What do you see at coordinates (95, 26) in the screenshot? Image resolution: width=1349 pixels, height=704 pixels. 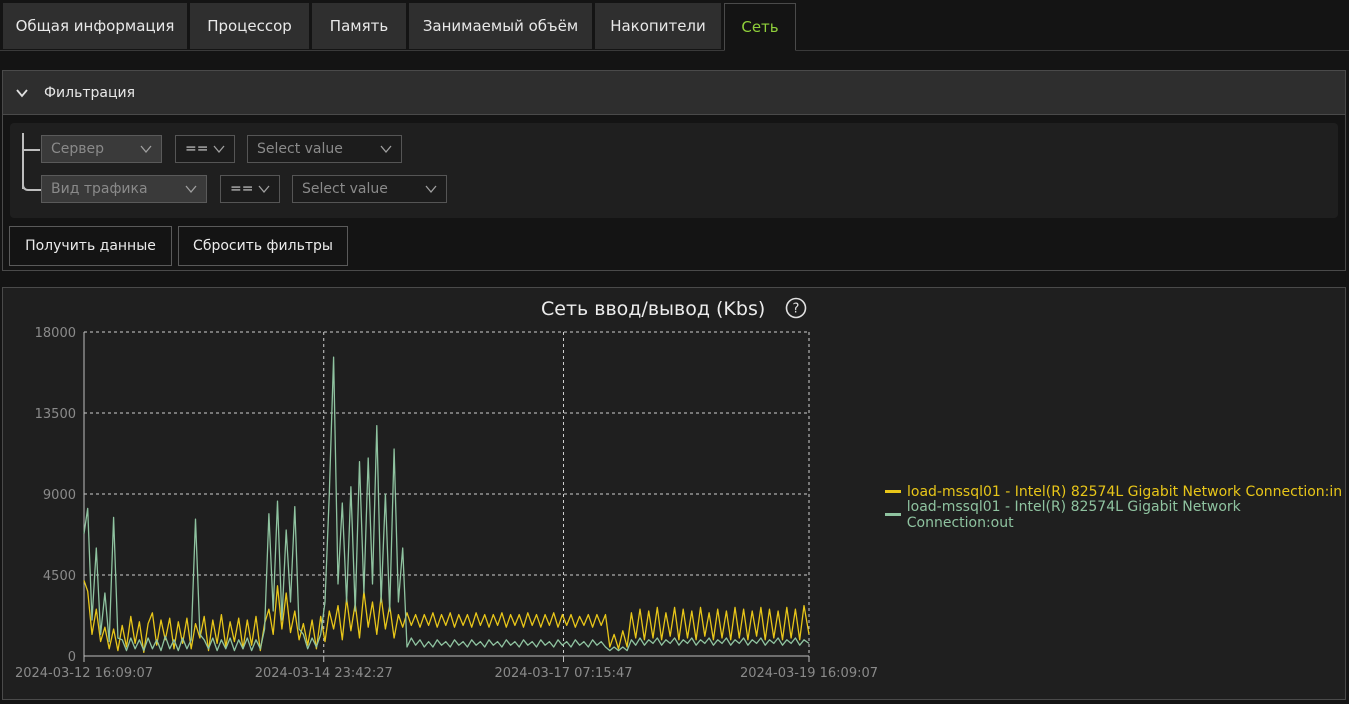 I see `tab-general-info: Общая информация` at bounding box center [95, 26].